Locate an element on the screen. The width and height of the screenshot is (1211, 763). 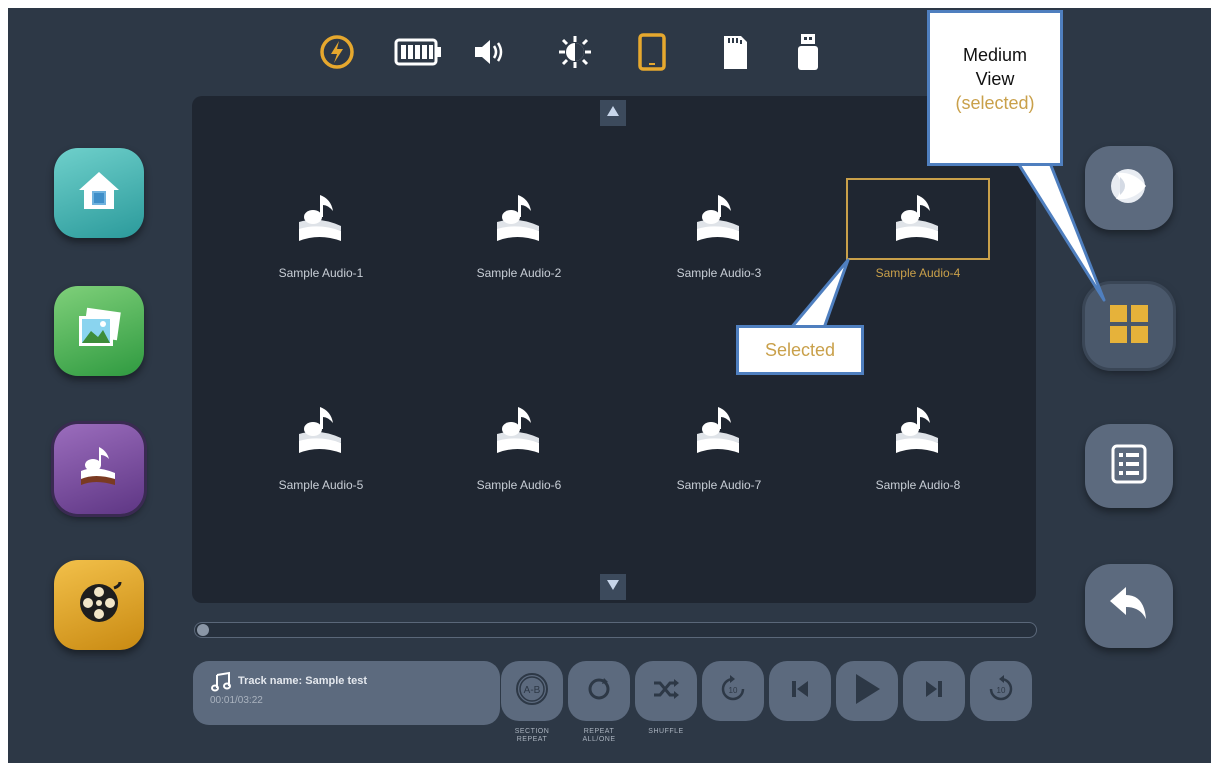
selected-callout: Selected is located at coordinates (800, 350).